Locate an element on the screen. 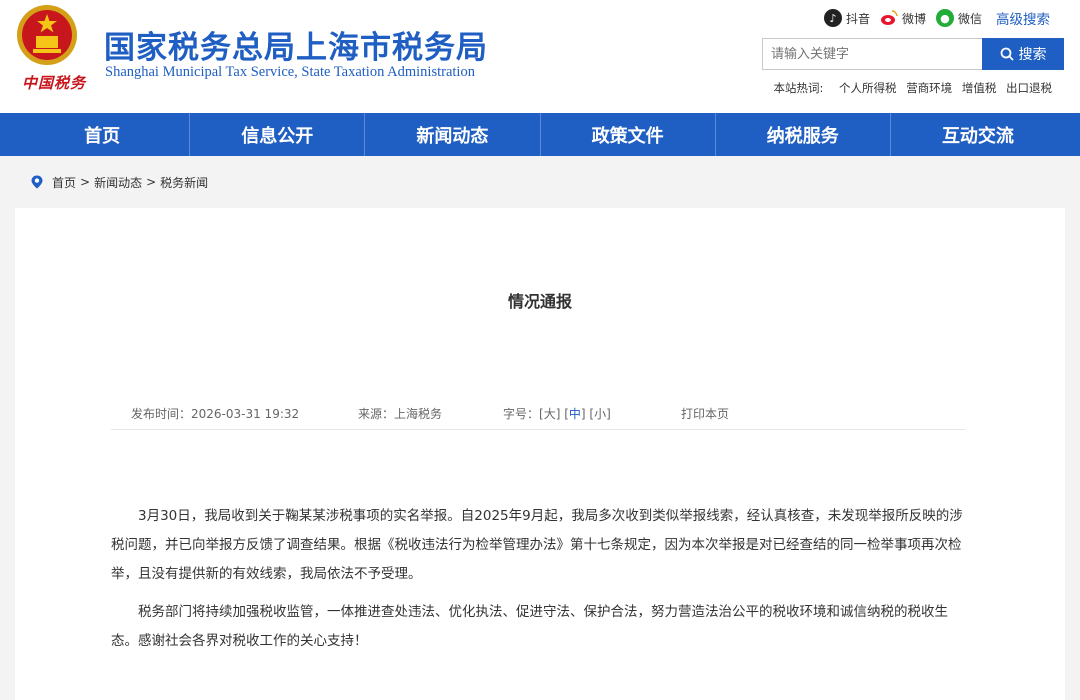 The width and height of the screenshot is (1080, 700). font-size-control: 字号：[大] [中] [小] is located at coordinates (557, 414).